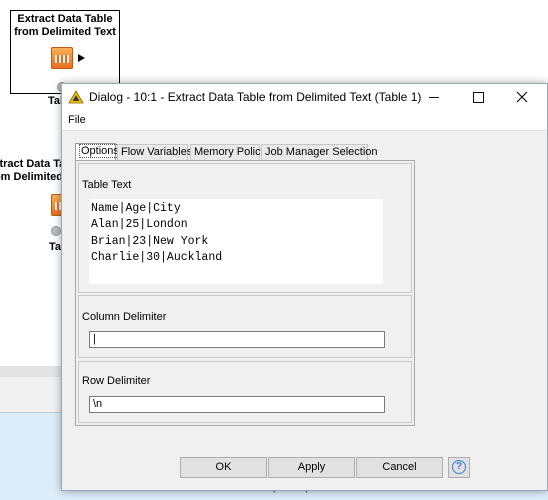 This screenshot has height=500, width=548. What do you see at coordinates (311, 467) in the screenshot?
I see `apply-button: Apply` at bounding box center [311, 467].